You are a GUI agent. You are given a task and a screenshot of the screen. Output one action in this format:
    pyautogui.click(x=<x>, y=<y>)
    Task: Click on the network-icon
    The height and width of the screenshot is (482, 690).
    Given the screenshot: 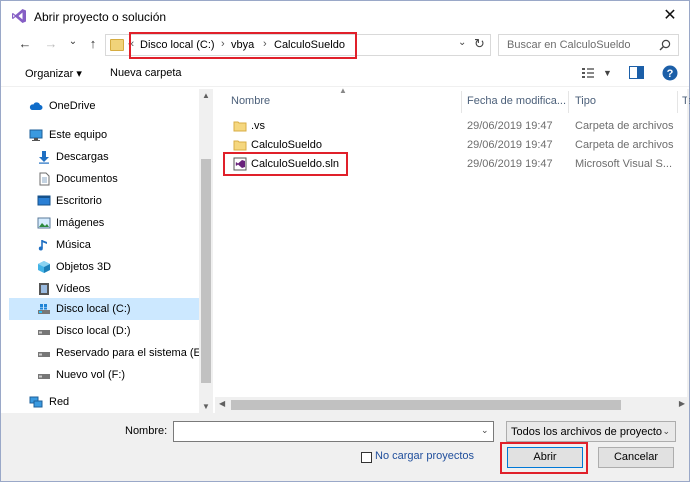 What is the action you would take?
    pyautogui.click(x=36, y=402)
    